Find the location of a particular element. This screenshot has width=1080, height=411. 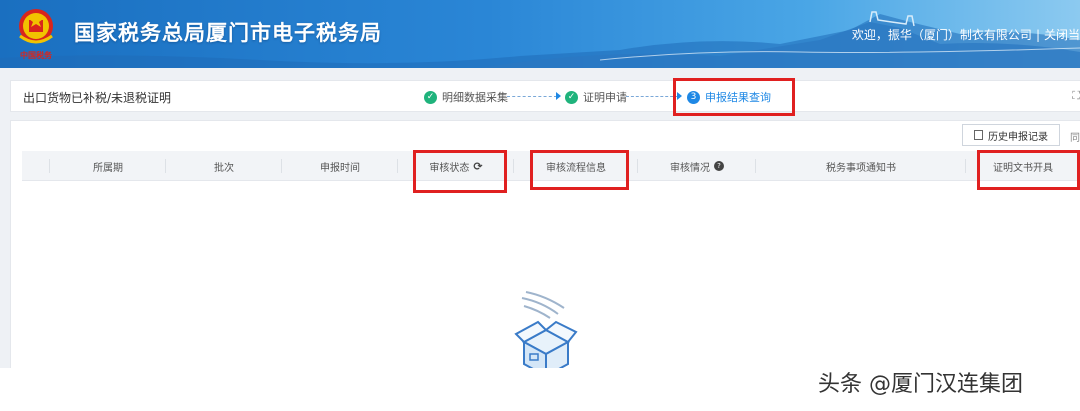

page-title: 出口货物已补税/未退税证明 is located at coordinates (97, 98).